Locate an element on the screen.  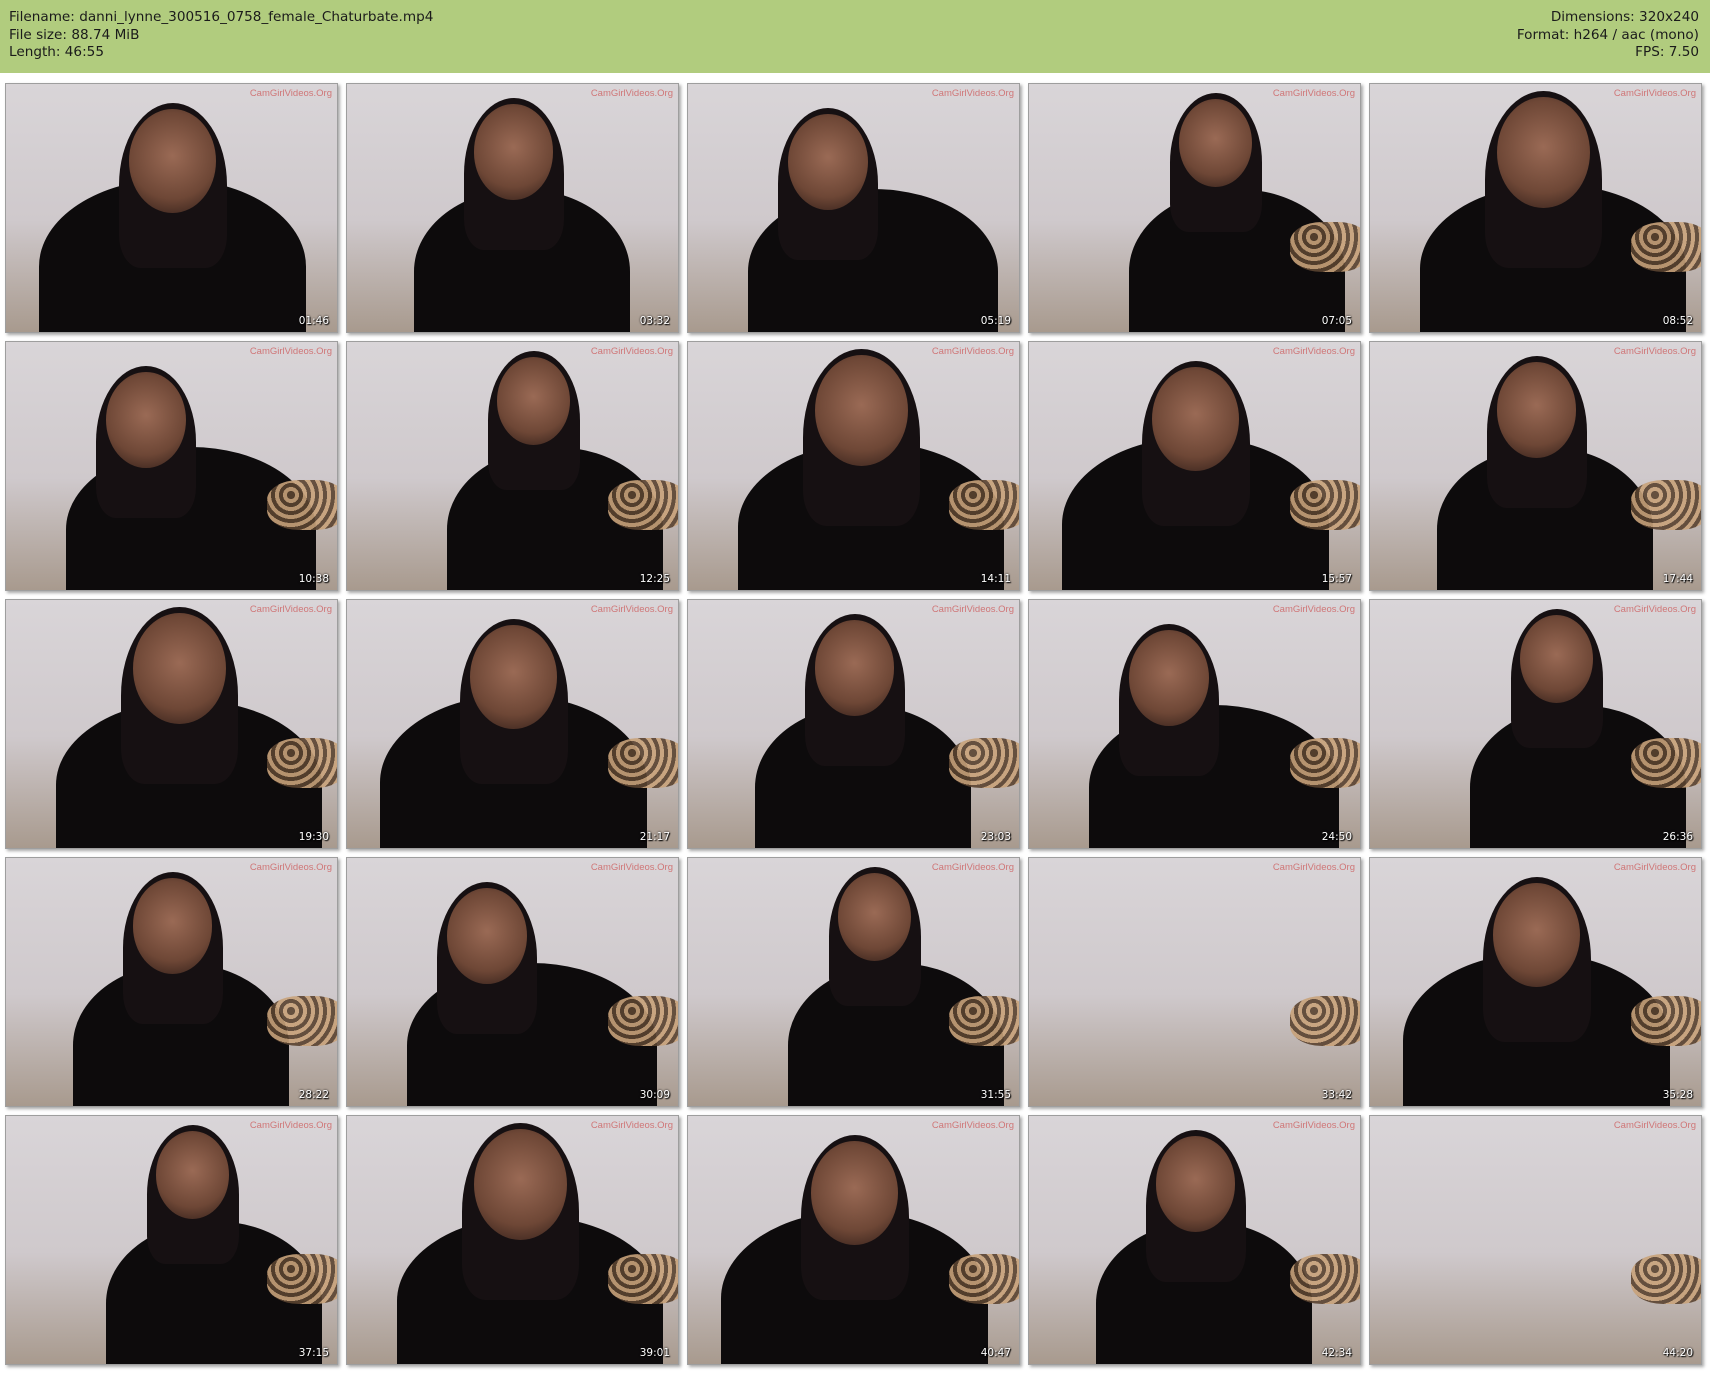
thumbnail-timestamp: 14:11 is located at coordinates (995, 579).